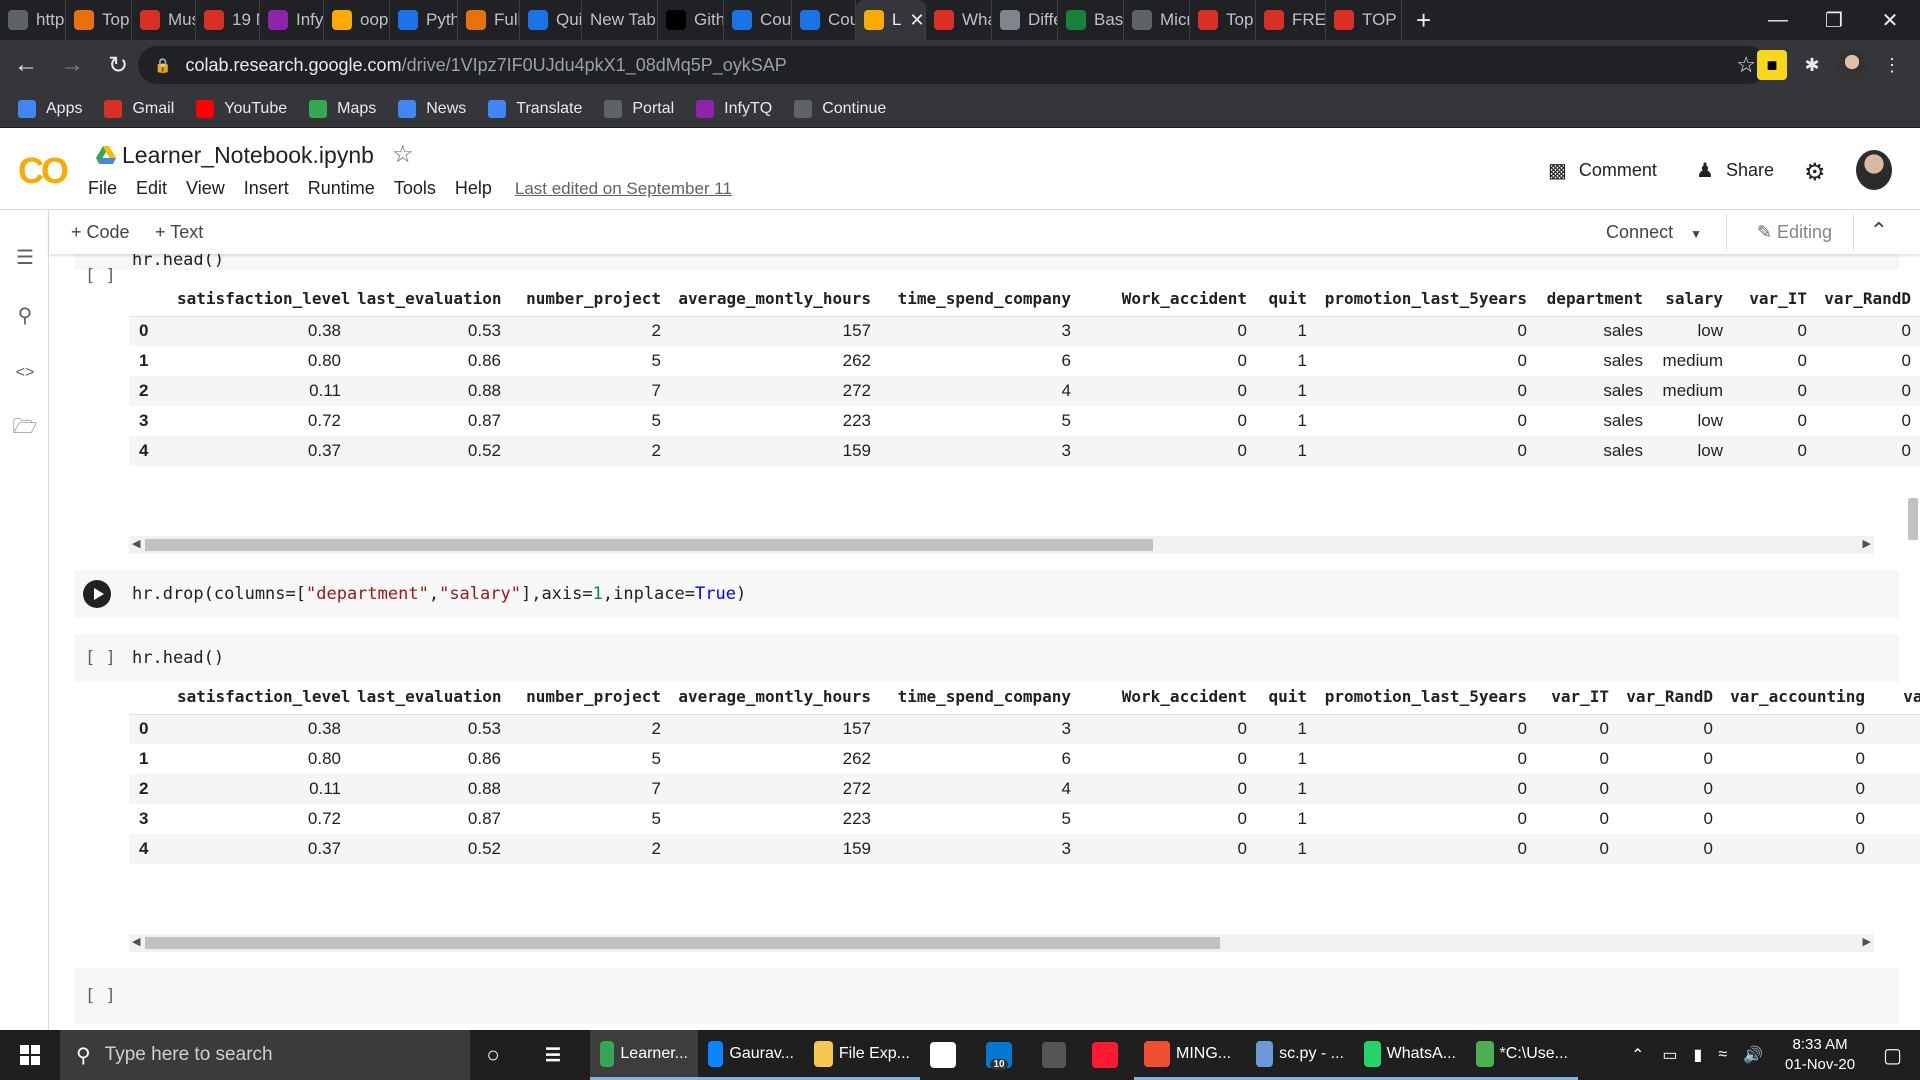  What do you see at coordinates (1874, 170) in the screenshot?
I see `user-avatar` at bounding box center [1874, 170].